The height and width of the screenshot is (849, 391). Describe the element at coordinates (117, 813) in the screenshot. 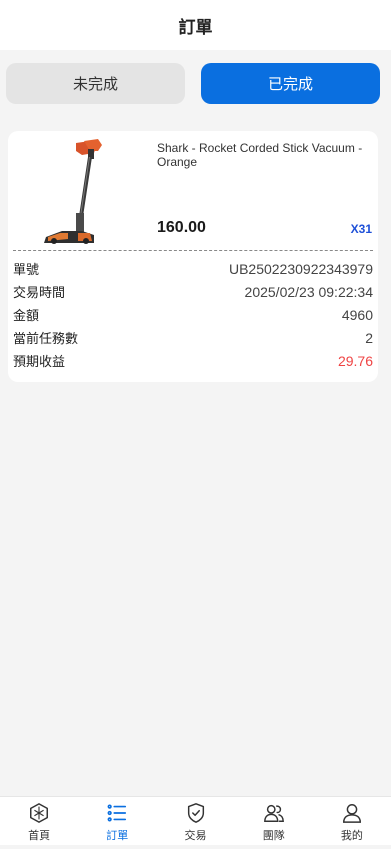

I see `list-icon` at that location.